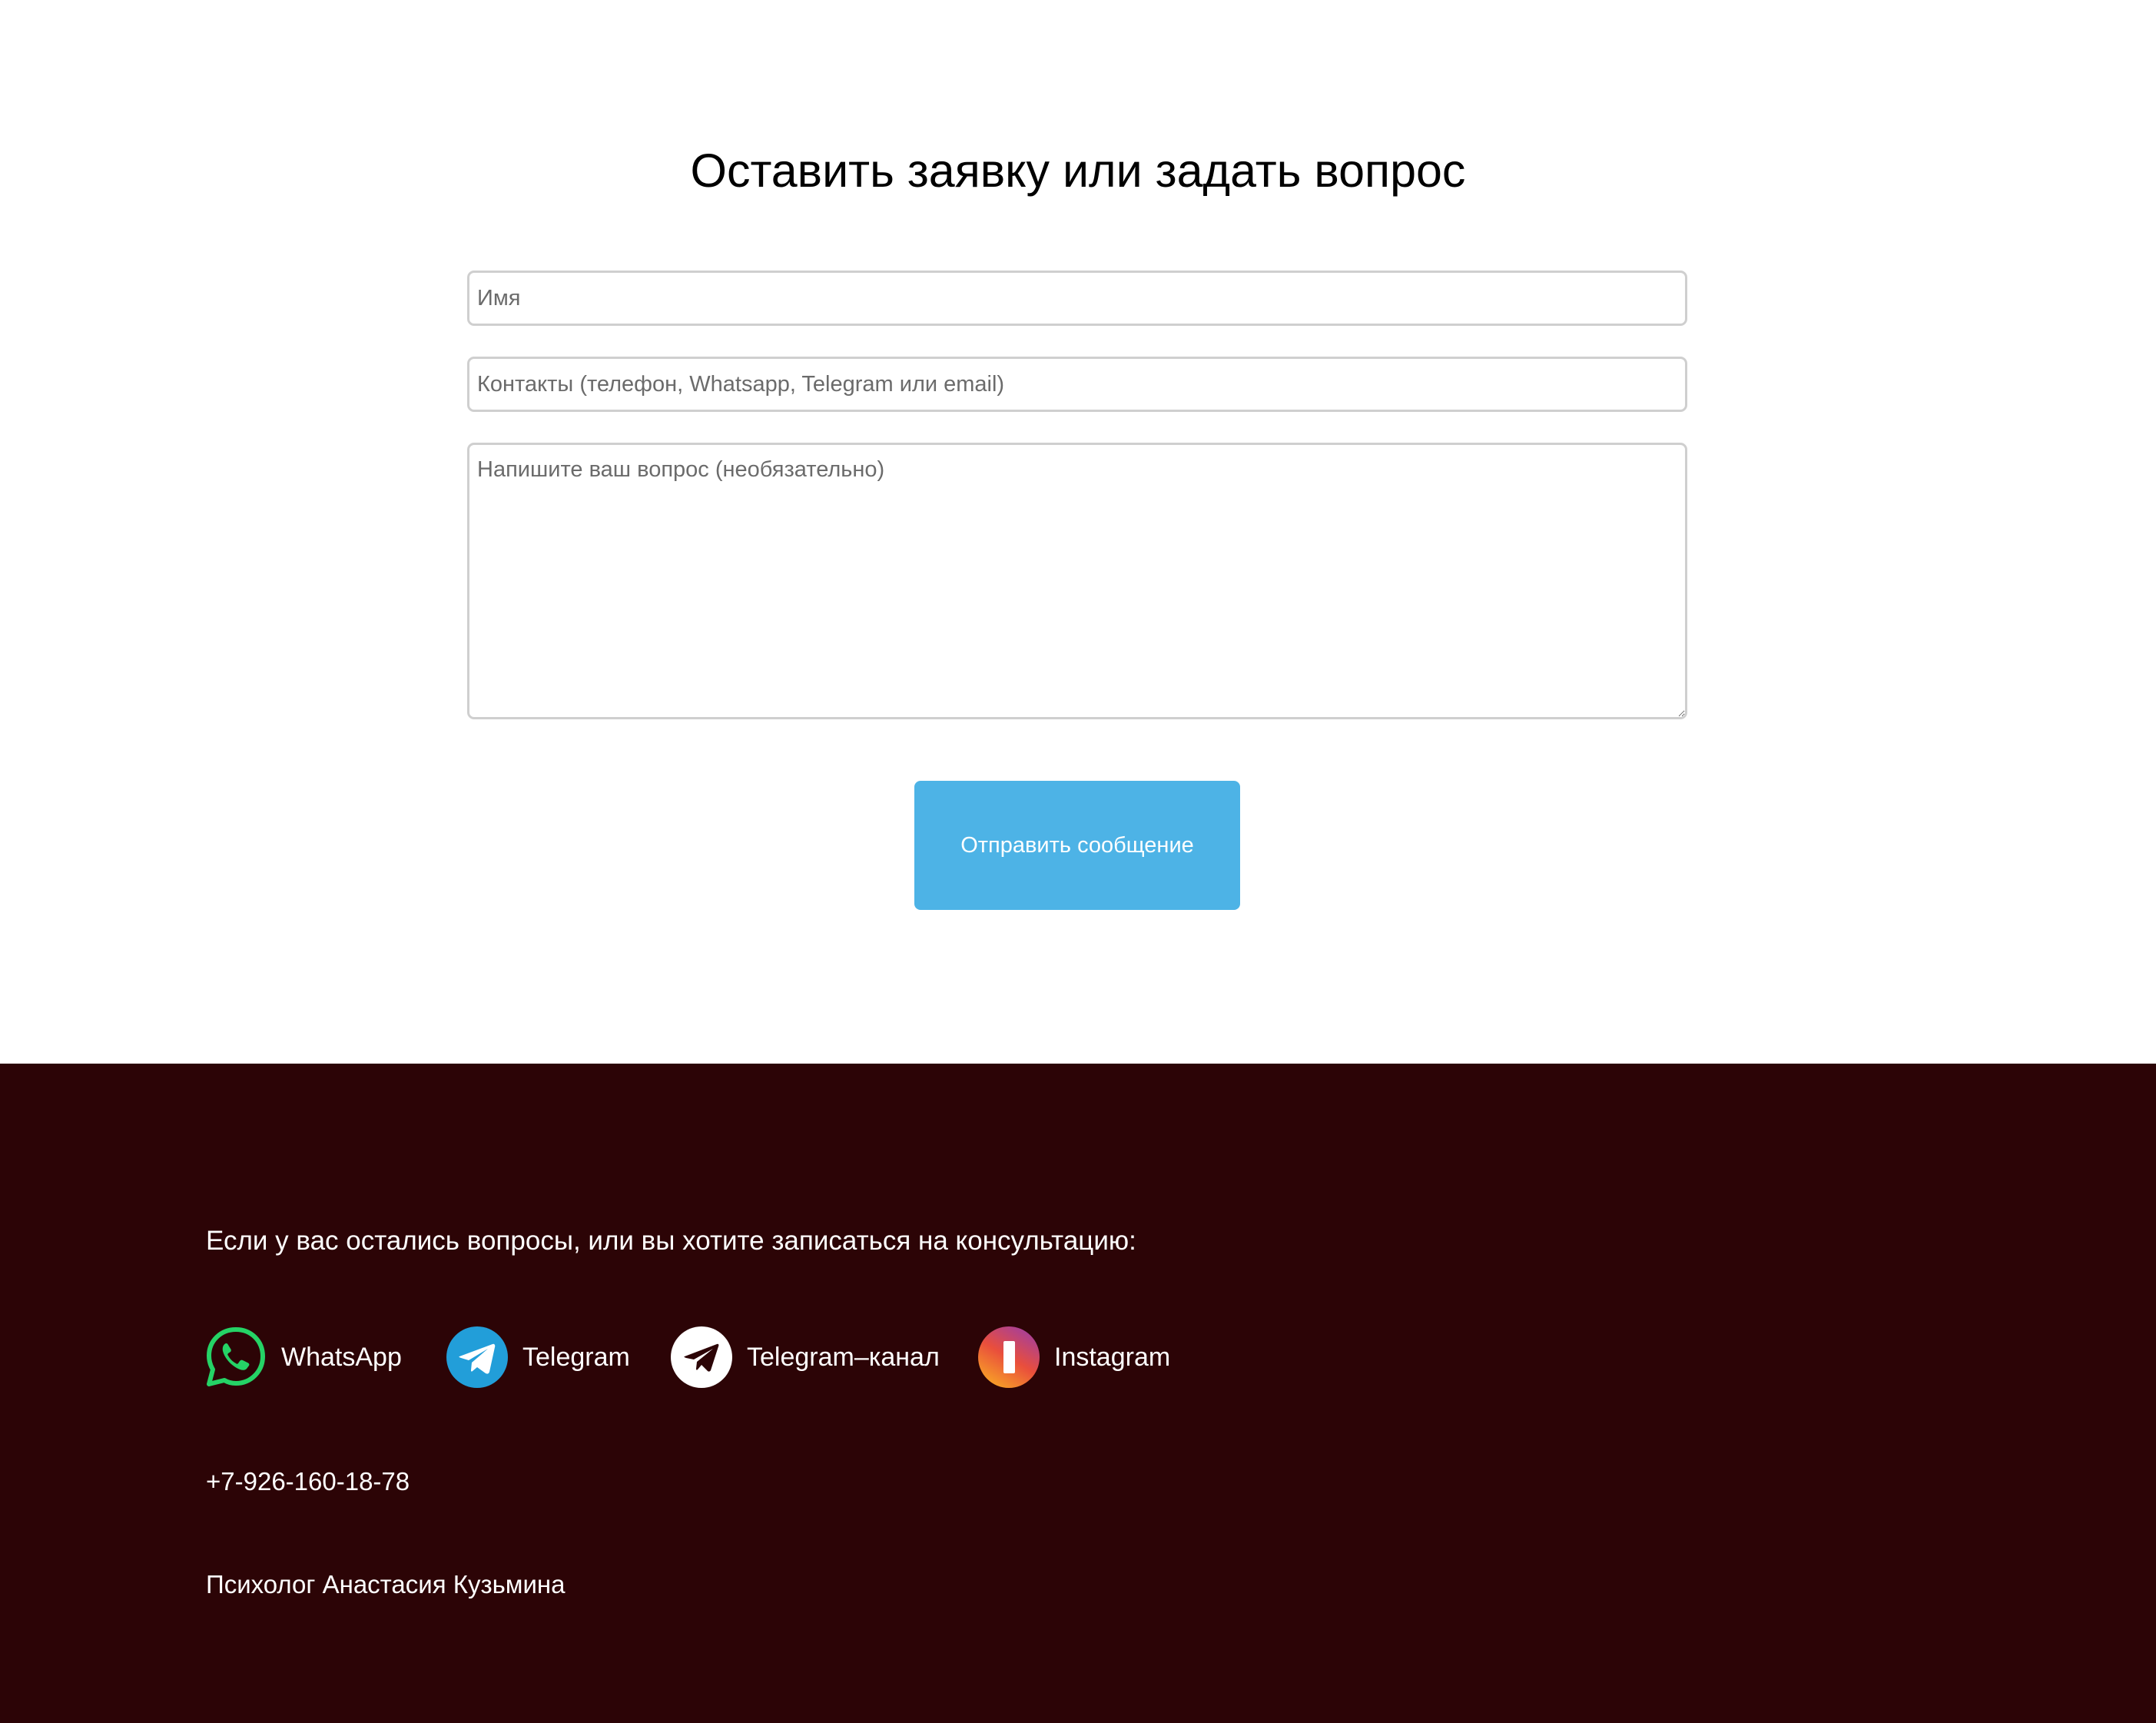 Image resolution: width=2156 pixels, height=1723 pixels. Describe the element at coordinates (236, 1356) in the screenshot. I see `whatsapp-icon` at that location.